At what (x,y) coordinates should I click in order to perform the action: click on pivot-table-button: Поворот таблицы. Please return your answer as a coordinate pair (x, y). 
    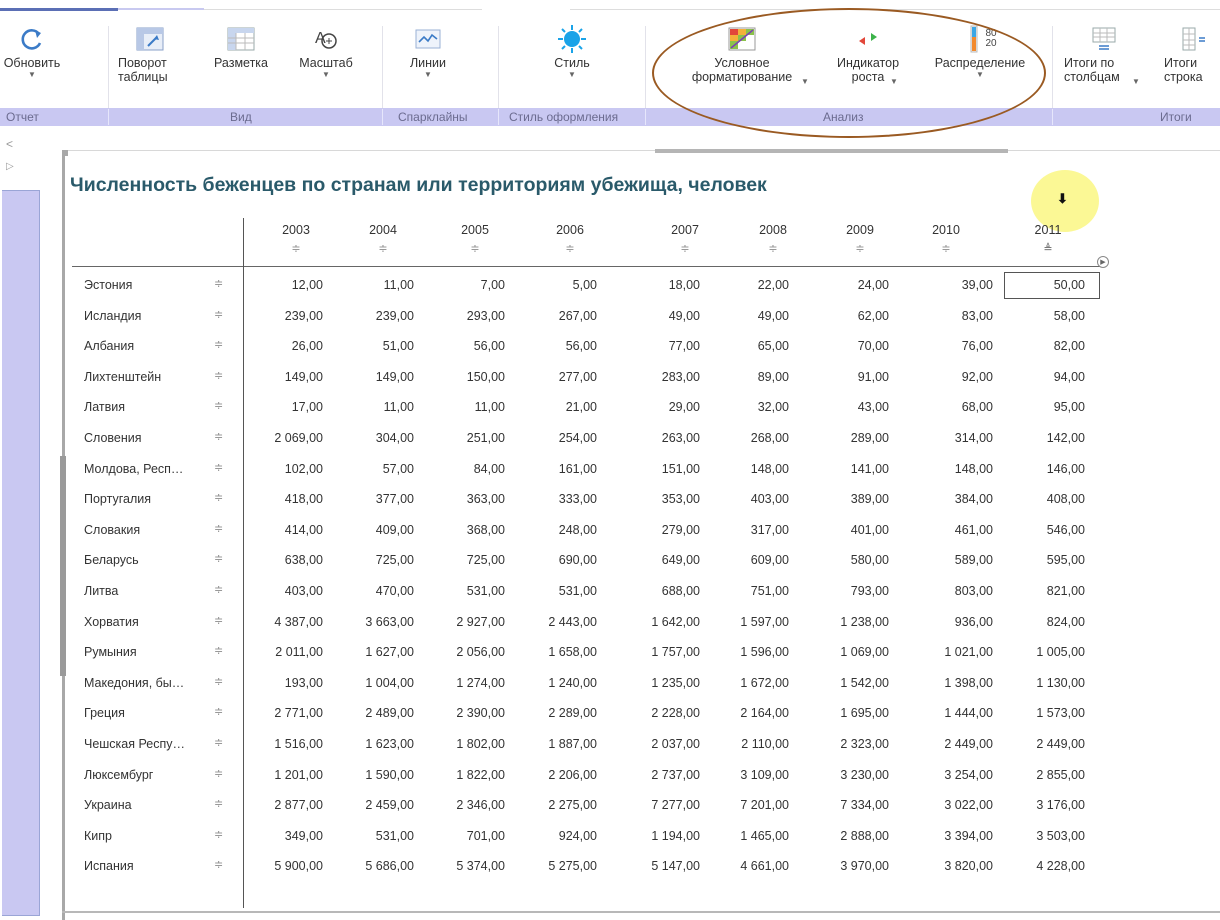
    Looking at the image, I should click on (150, 53).